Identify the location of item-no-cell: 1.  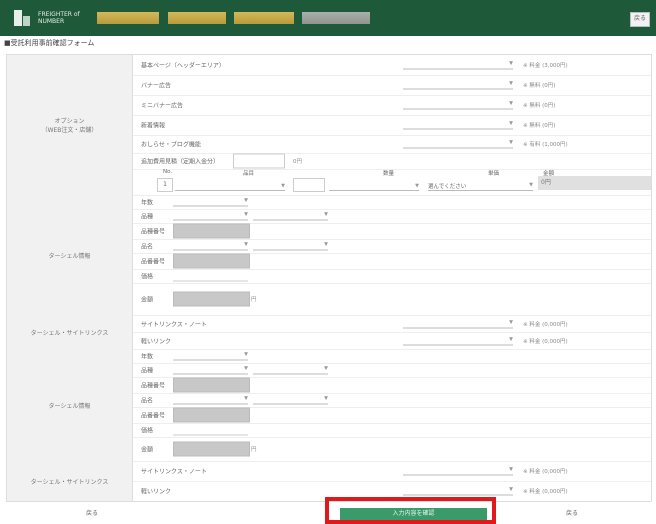
(165, 185).